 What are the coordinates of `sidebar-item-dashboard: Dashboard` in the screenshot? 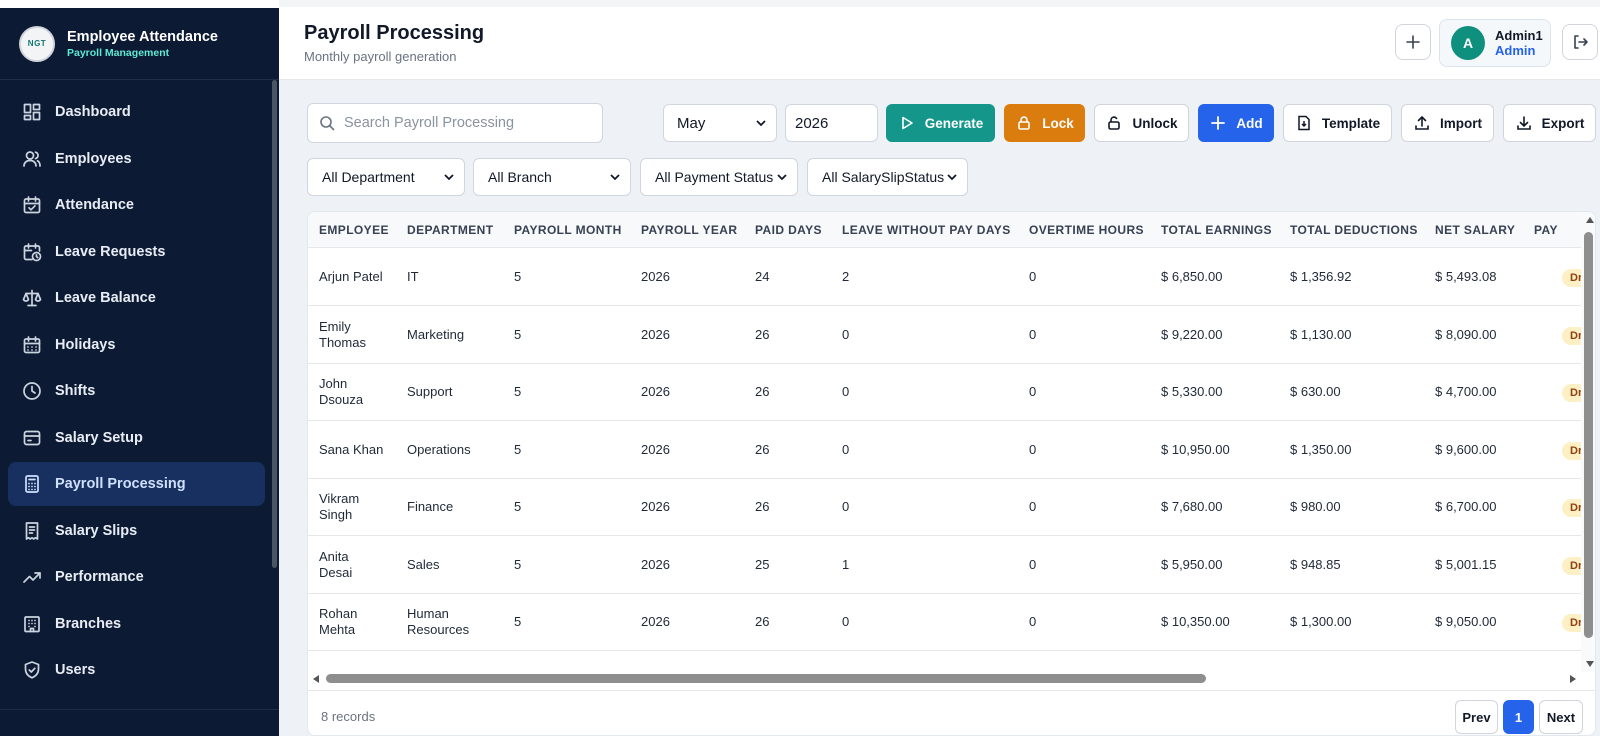 It's located at (136, 112).